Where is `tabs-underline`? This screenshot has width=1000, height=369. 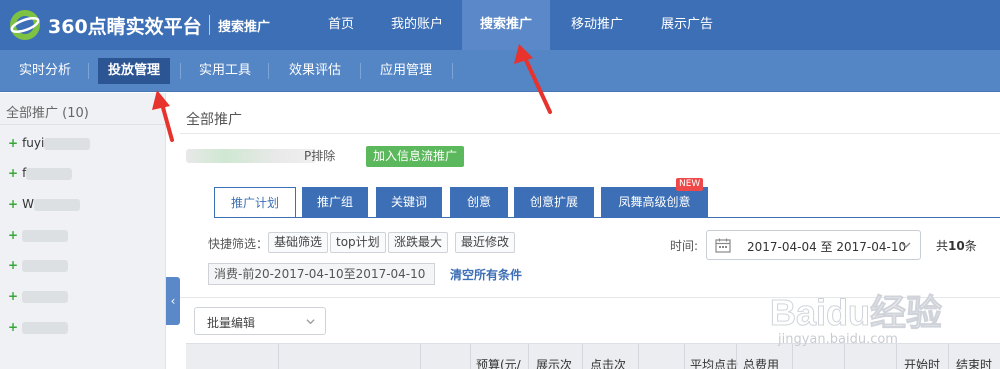
tabs-underline is located at coordinates (607, 217).